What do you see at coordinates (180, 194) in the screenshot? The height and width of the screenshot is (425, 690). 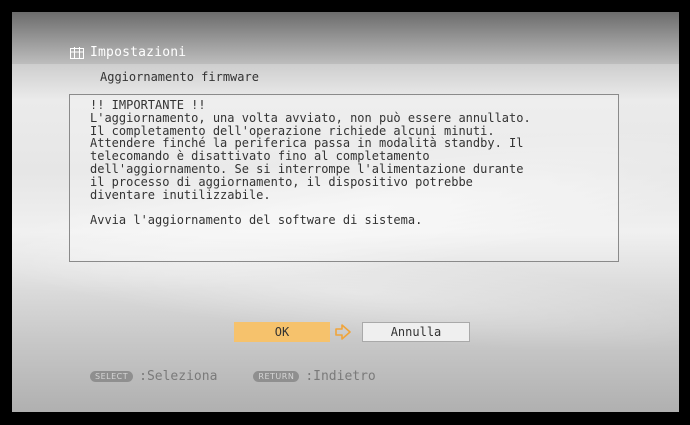 I see `warning-line: diventare inutilizzabile.` at bounding box center [180, 194].